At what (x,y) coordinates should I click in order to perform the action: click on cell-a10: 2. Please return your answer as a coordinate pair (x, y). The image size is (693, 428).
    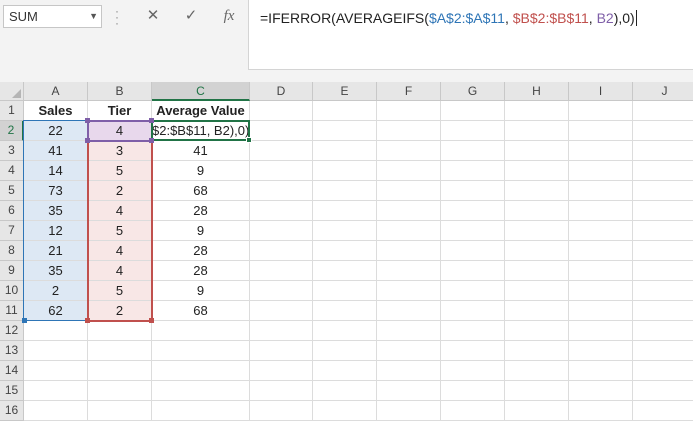
    Looking at the image, I should click on (56, 291).